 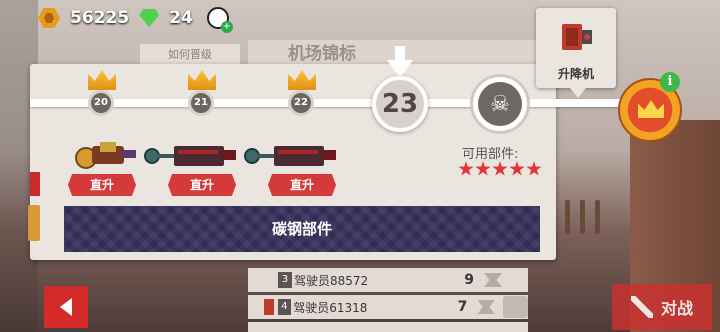 What do you see at coordinates (388, 307) in the screenshot?
I see `leaderboard-row: 4 驾驶员61318 7` at bounding box center [388, 307].